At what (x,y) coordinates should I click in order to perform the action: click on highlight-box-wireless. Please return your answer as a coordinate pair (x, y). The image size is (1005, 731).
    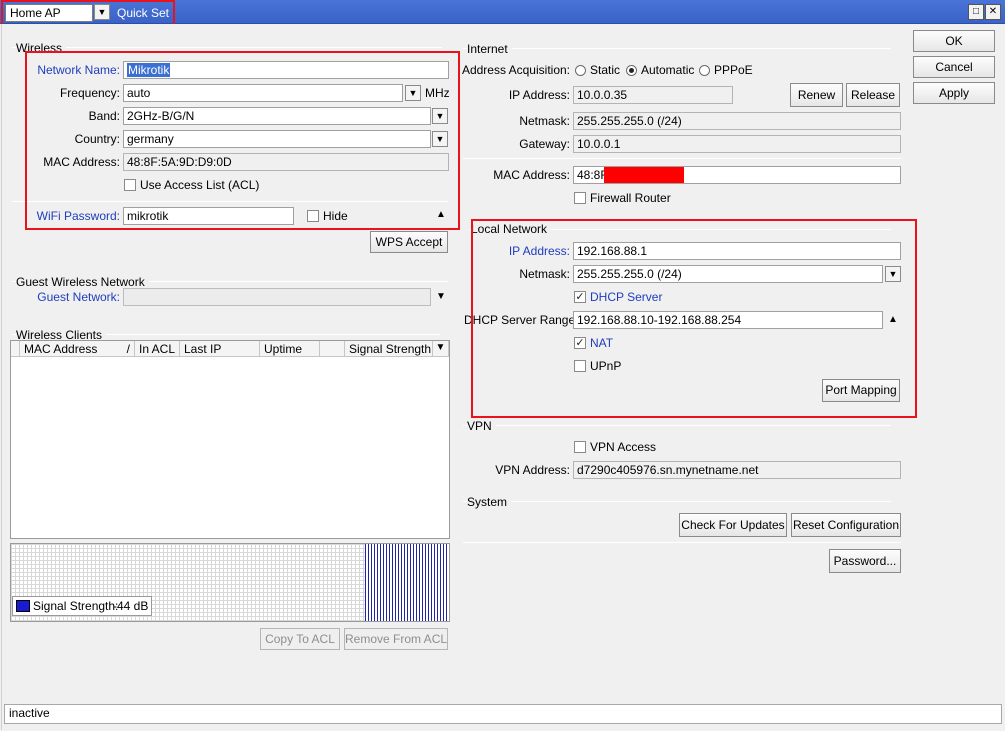
    Looking at the image, I should click on (242, 140).